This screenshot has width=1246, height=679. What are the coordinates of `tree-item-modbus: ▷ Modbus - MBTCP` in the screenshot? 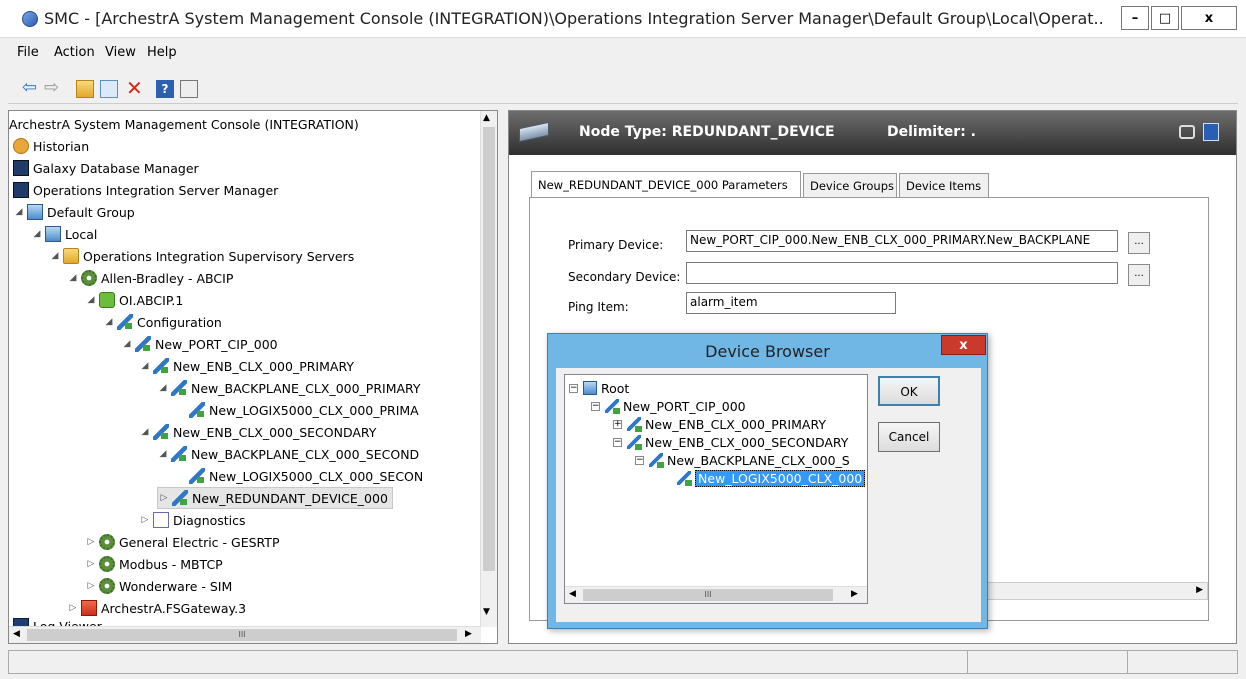 It's located at (154, 564).